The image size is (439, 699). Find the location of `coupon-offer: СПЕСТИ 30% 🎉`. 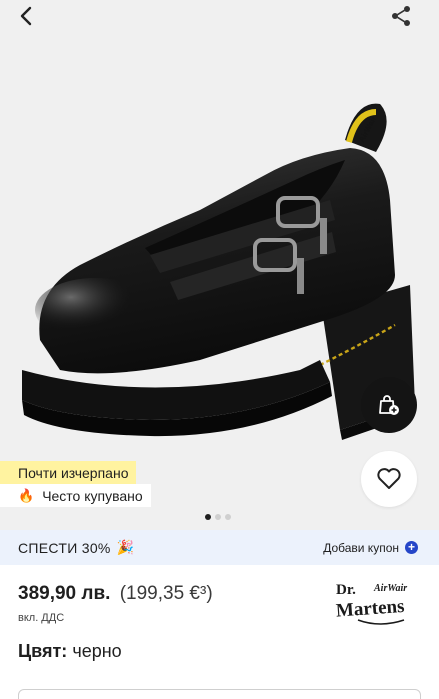

coupon-offer: СПЕСТИ 30% 🎉 is located at coordinates (76, 547).